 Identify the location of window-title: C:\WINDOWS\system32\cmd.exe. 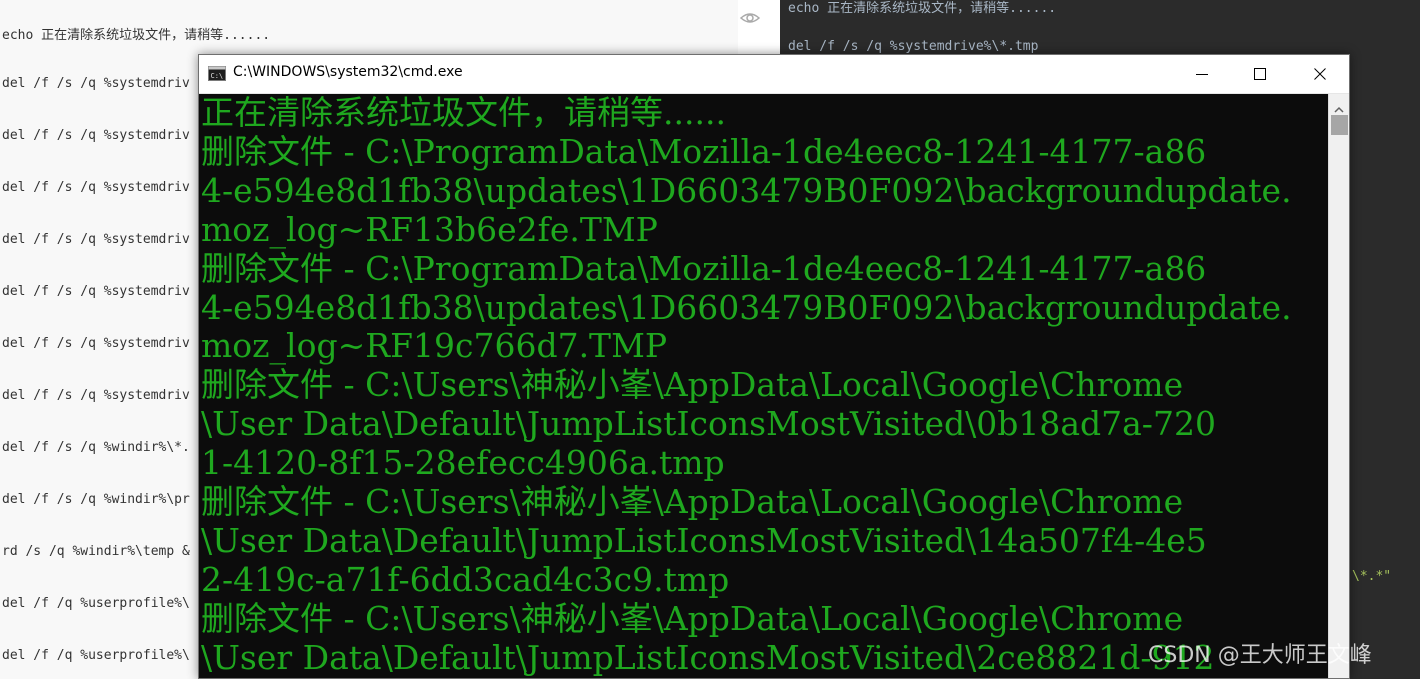
(348, 72).